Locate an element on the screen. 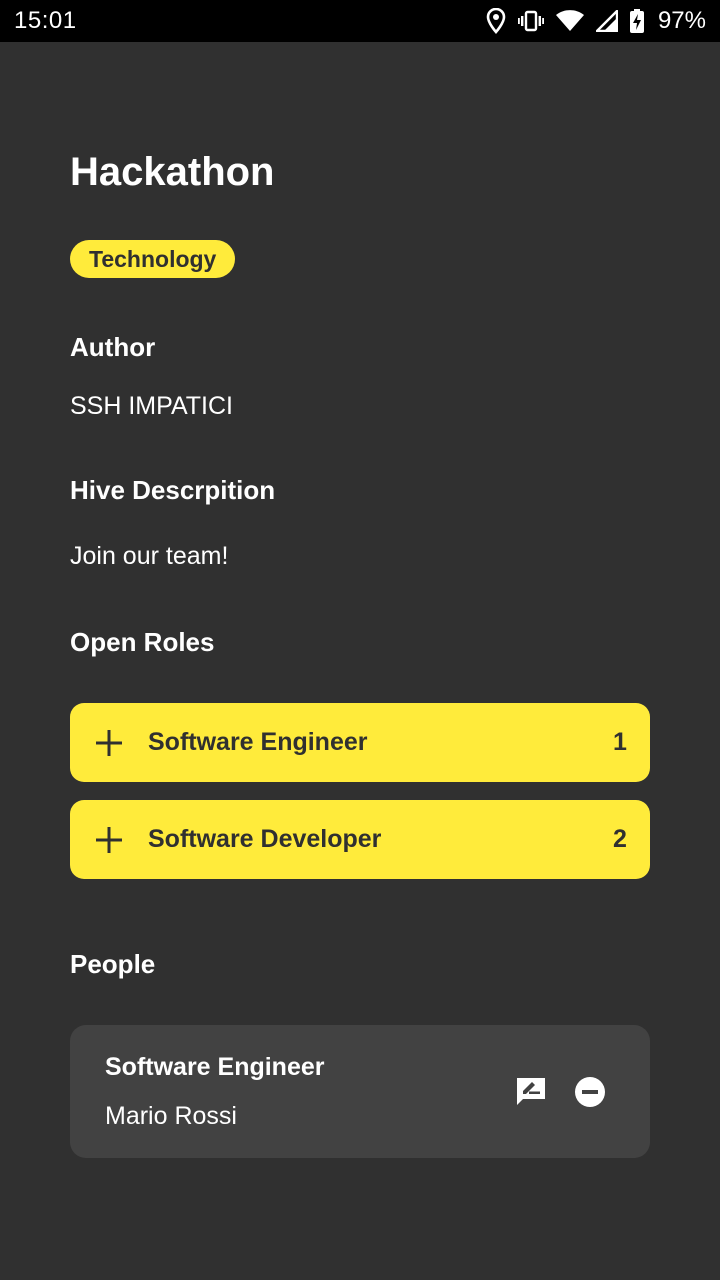 This screenshot has width=720, height=1280. person-card: Software Engineer Mario Rossi is located at coordinates (360, 1091).